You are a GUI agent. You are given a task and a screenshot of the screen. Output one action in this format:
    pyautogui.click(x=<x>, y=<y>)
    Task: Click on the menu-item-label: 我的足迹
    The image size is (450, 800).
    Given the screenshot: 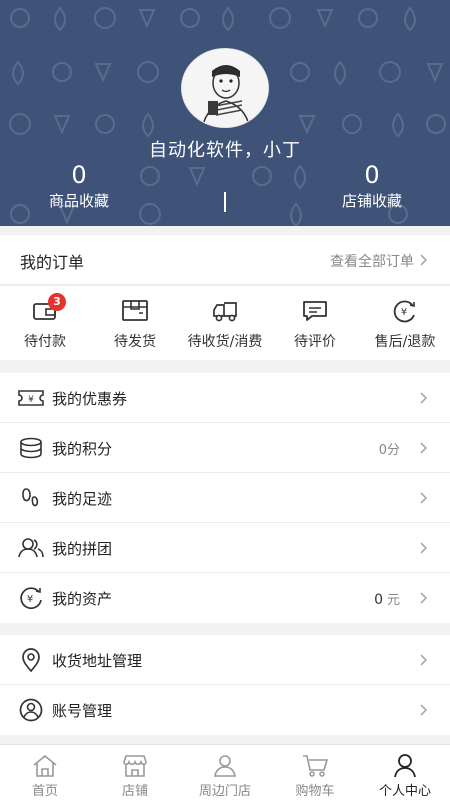 What is the action you would take?
    pyautogui.click(x=82, y=499)
    